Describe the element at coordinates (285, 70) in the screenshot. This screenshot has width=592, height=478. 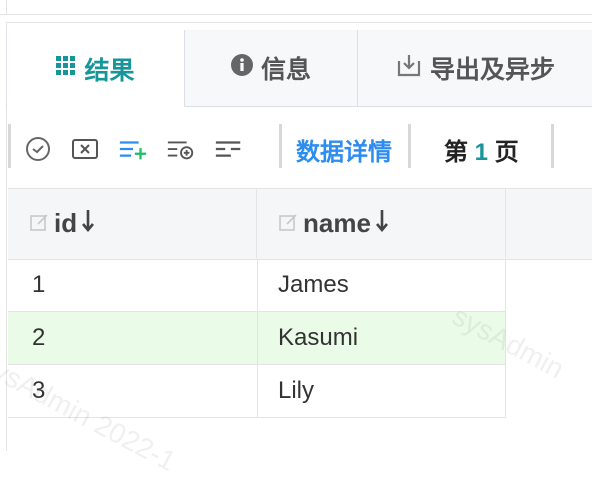
I see `tab-info-label: 信息` at that location.